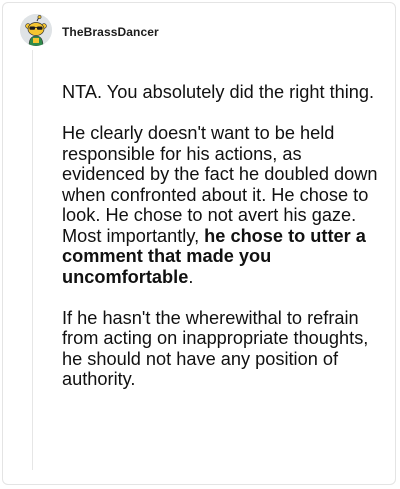 The height and width of the screenshot is (489, 400). I want to click on paragraph-2-end: ., so click(191, 276).